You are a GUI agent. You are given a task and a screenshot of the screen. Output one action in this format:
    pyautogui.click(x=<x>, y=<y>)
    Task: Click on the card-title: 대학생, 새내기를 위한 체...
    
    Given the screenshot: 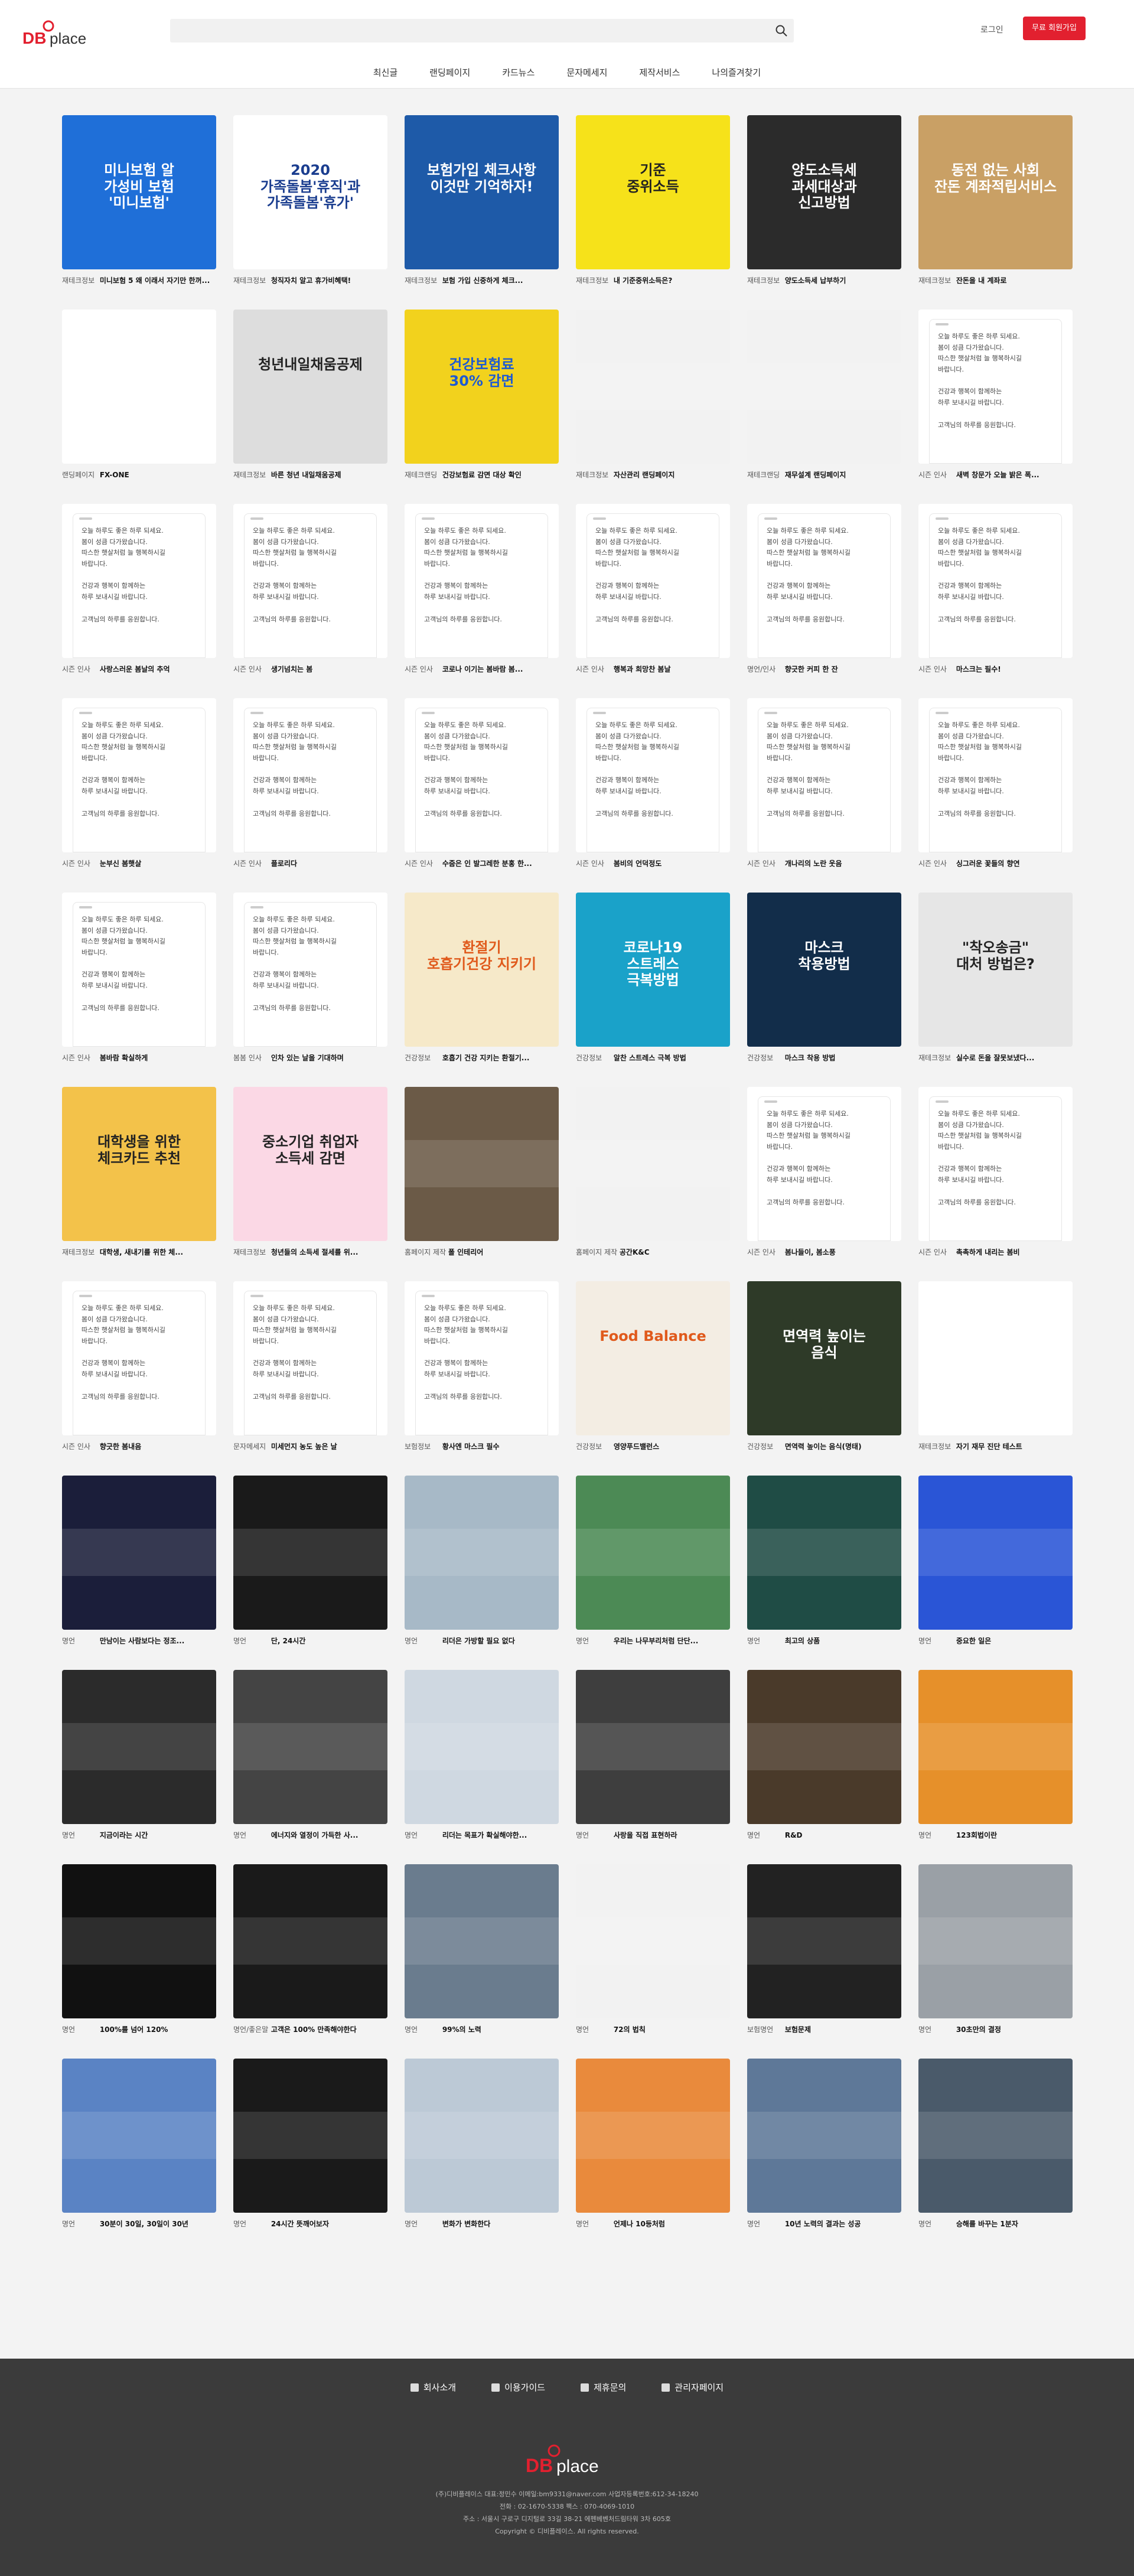 What is the action you would take?
    pyautogui.click(x=141, y=1252)
    